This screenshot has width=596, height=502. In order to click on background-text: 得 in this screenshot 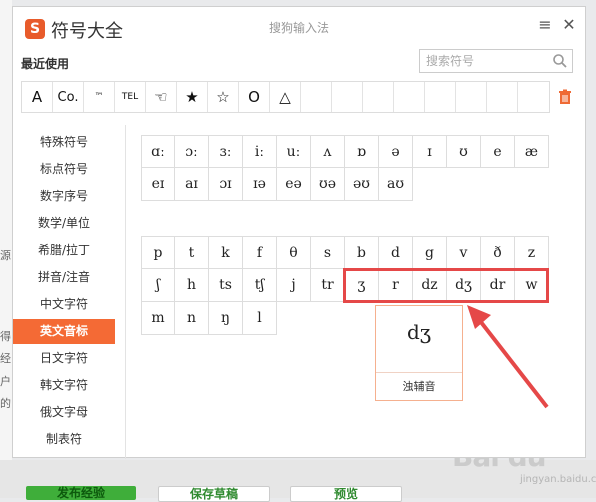, I will do `click(5, 336)`.